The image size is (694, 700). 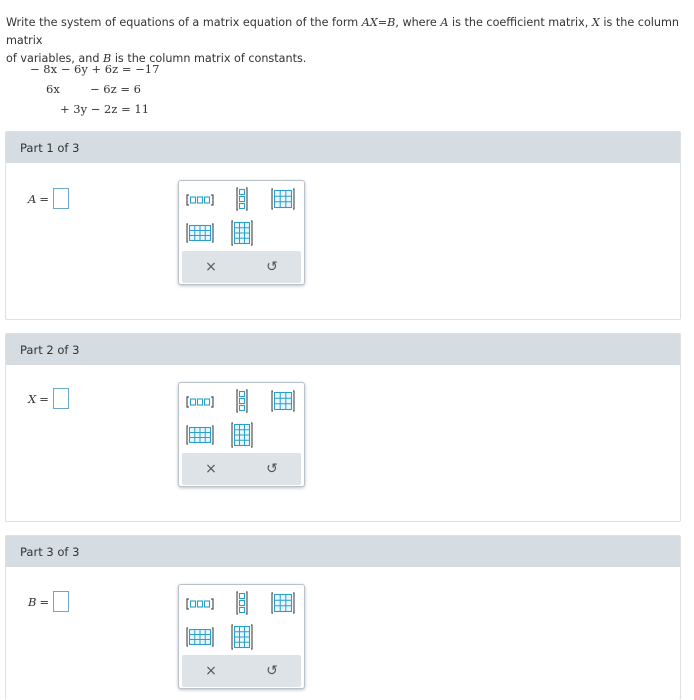 I want to click on prompt-math: X, so click(x=595, y=22).